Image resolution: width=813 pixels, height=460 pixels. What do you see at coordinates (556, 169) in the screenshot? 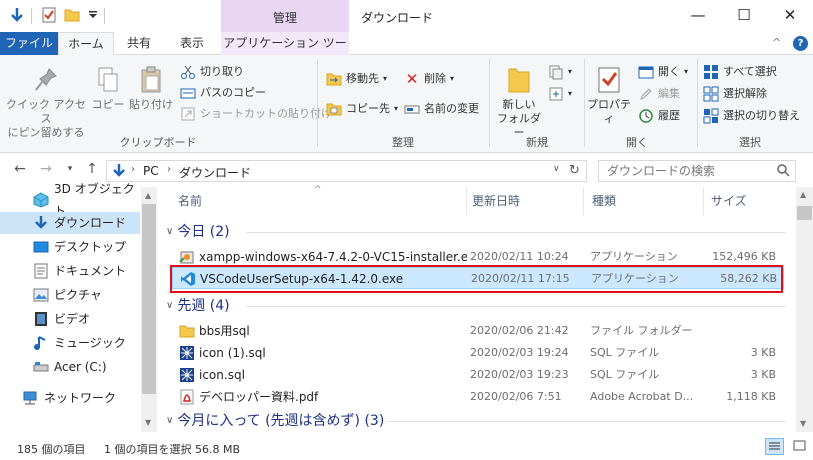
I see `address-history-icon: ∨` at bounding box center [556, 169].